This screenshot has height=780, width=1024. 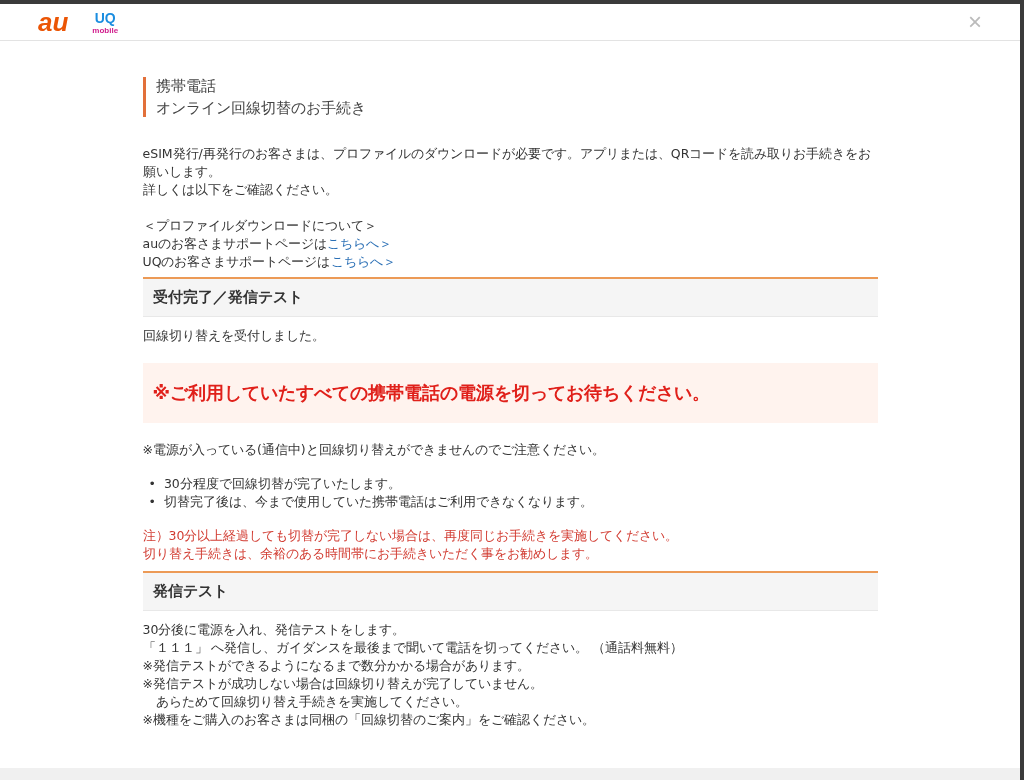 I want to click on brand-logo-caption: mobile, so click(x=105, y=30).